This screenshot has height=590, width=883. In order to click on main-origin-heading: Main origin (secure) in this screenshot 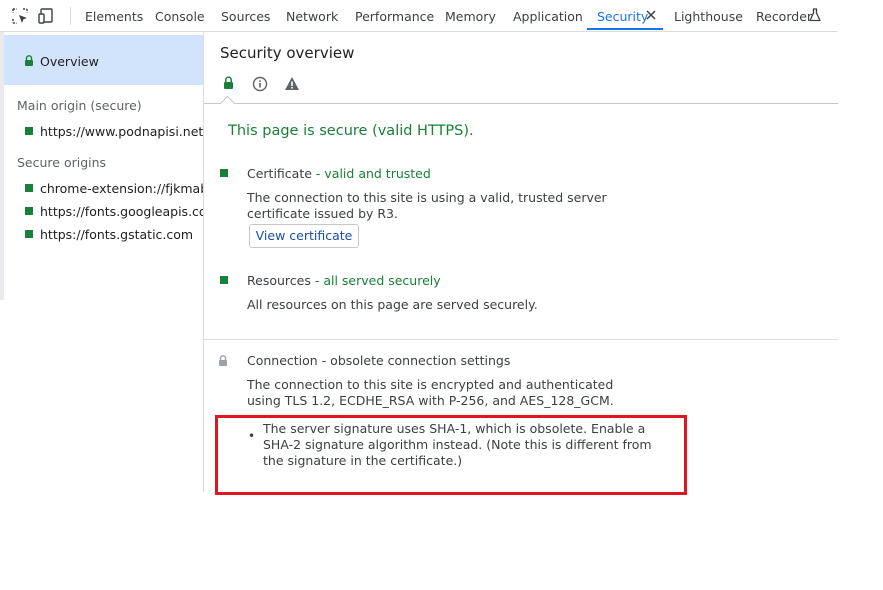, I will do `click(79, 105)`.